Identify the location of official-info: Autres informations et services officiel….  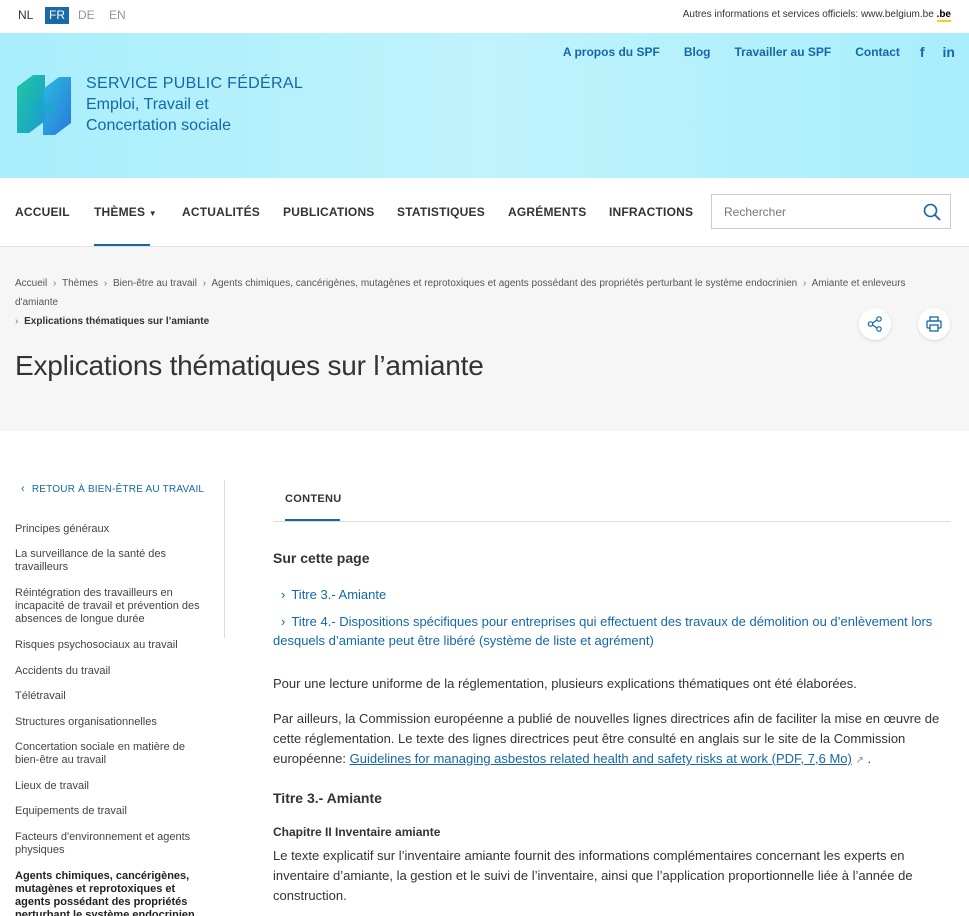
(816, 15).